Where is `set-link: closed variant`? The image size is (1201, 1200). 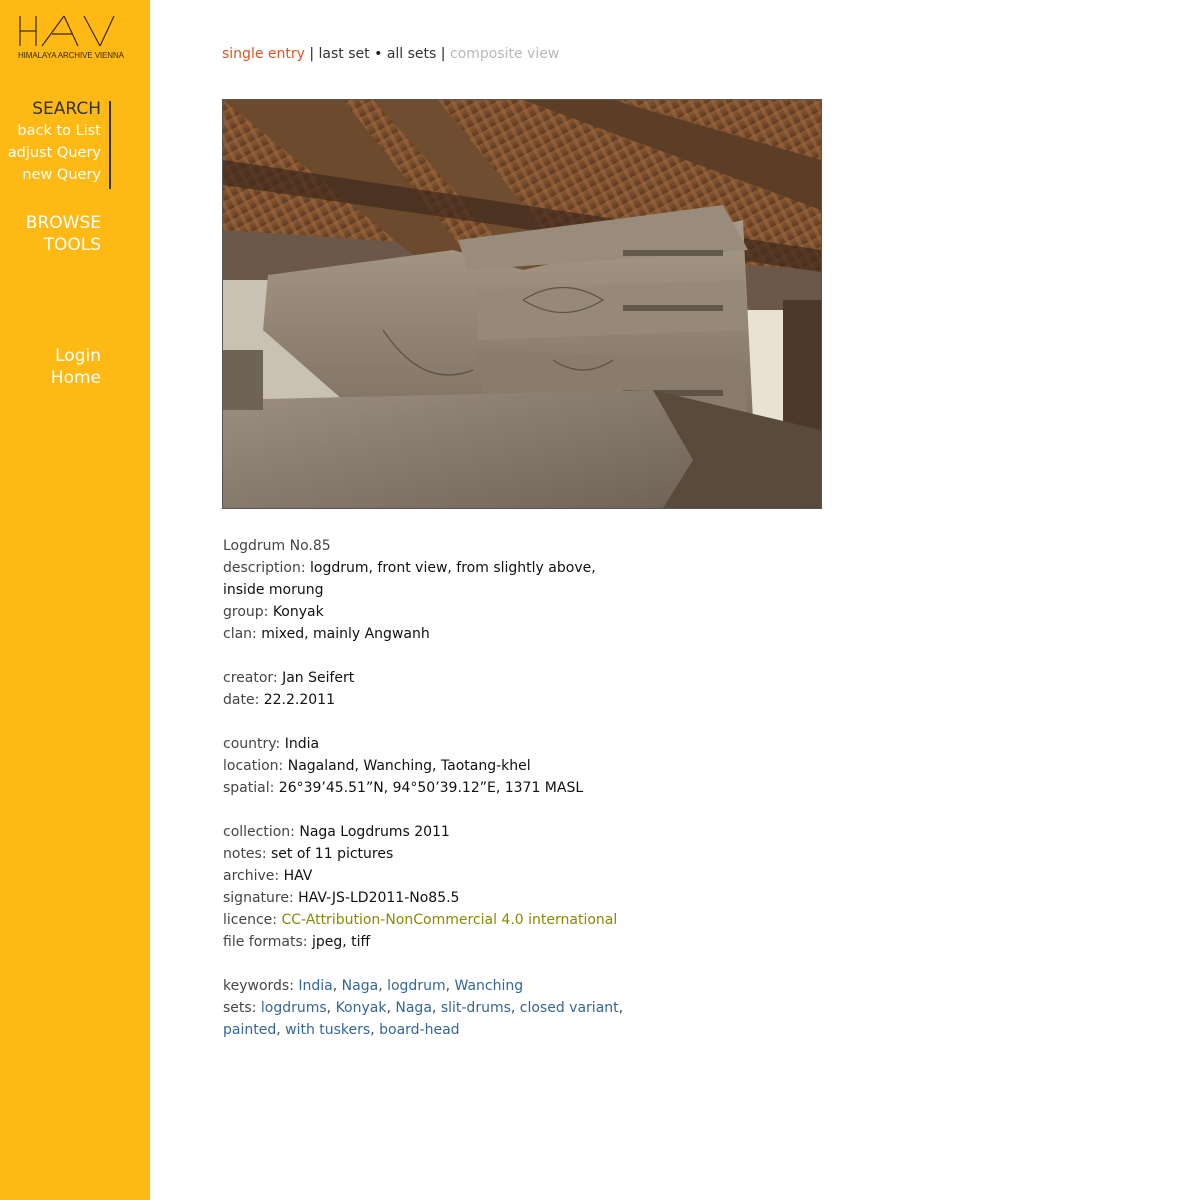 set-link: closed variant is located at coordinates (569, 1008).